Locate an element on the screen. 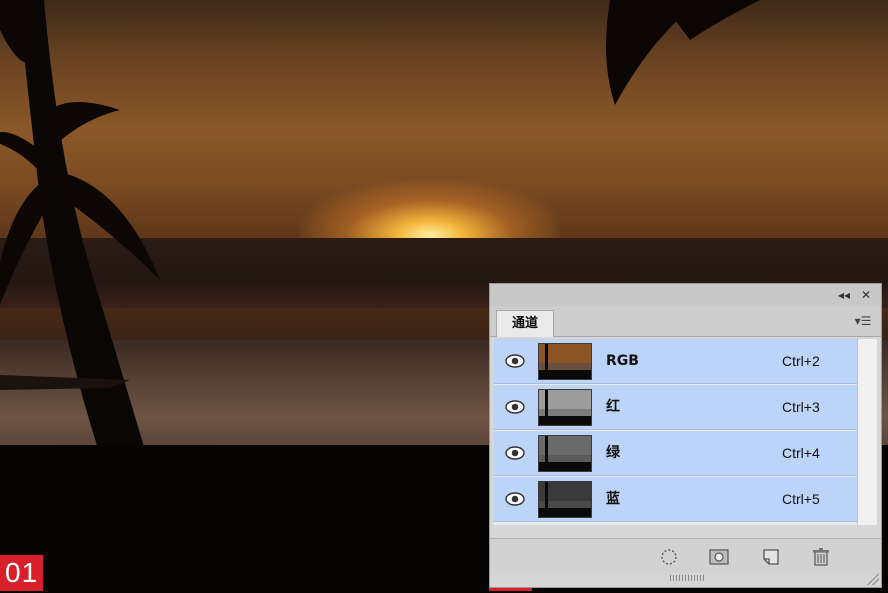  load-selection-icon is located at coordinates (669, 557).